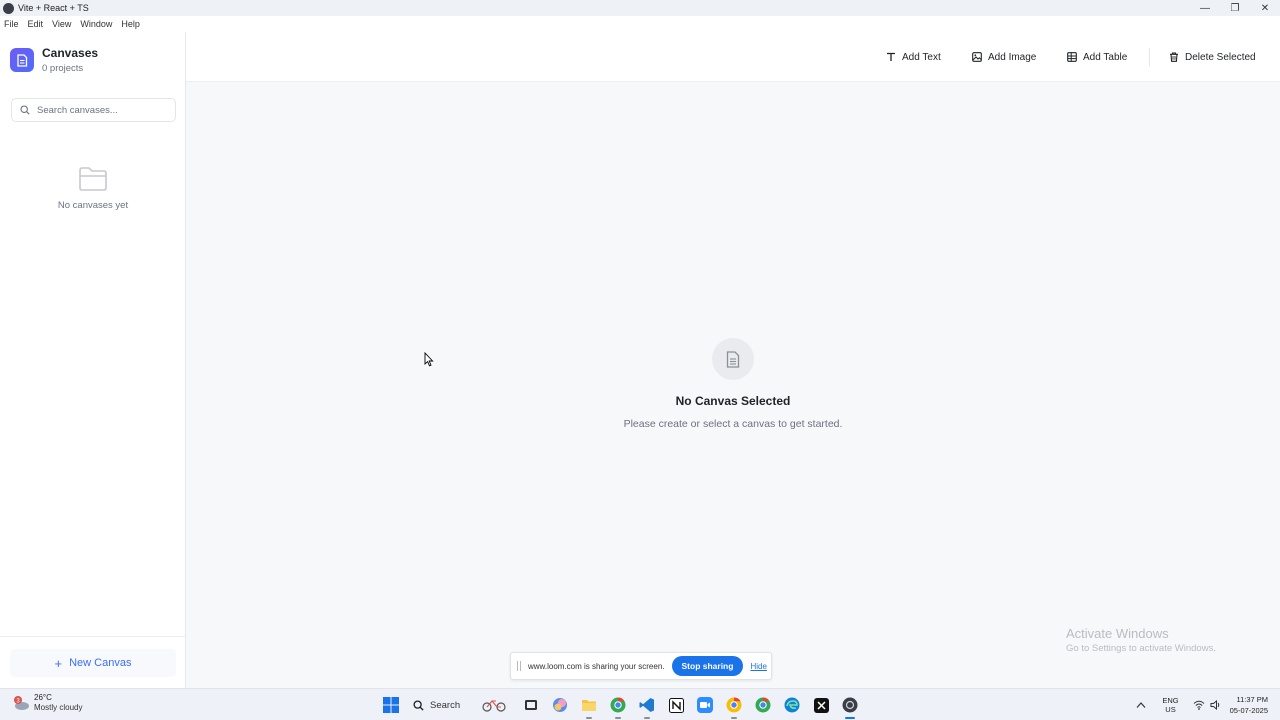  What do you see at coordinates (1141, 705) in the screenshot?
I see `chevron-up-icon` at bounding box center [1141, 705].